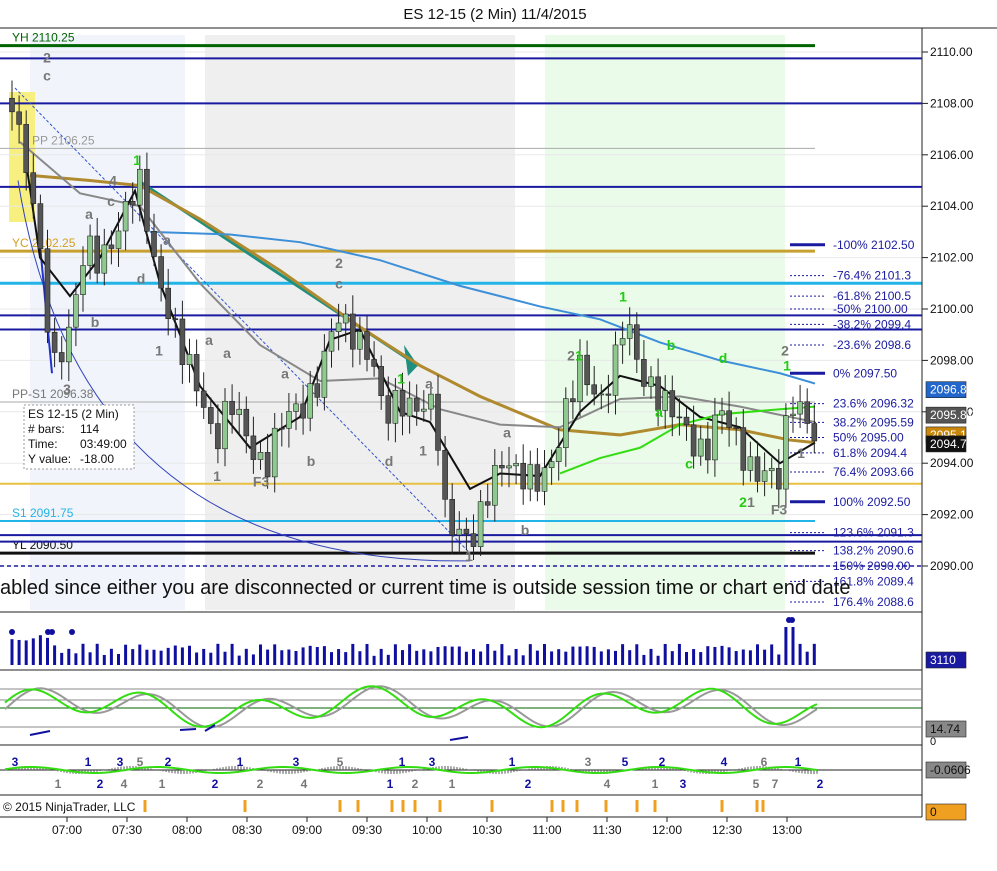 Image resolution: width=997 pixels, height=871 pixels. Describe the element at coordinates (952, 444) in the screenshot. I see `price-tag: 2094.75` at that location.